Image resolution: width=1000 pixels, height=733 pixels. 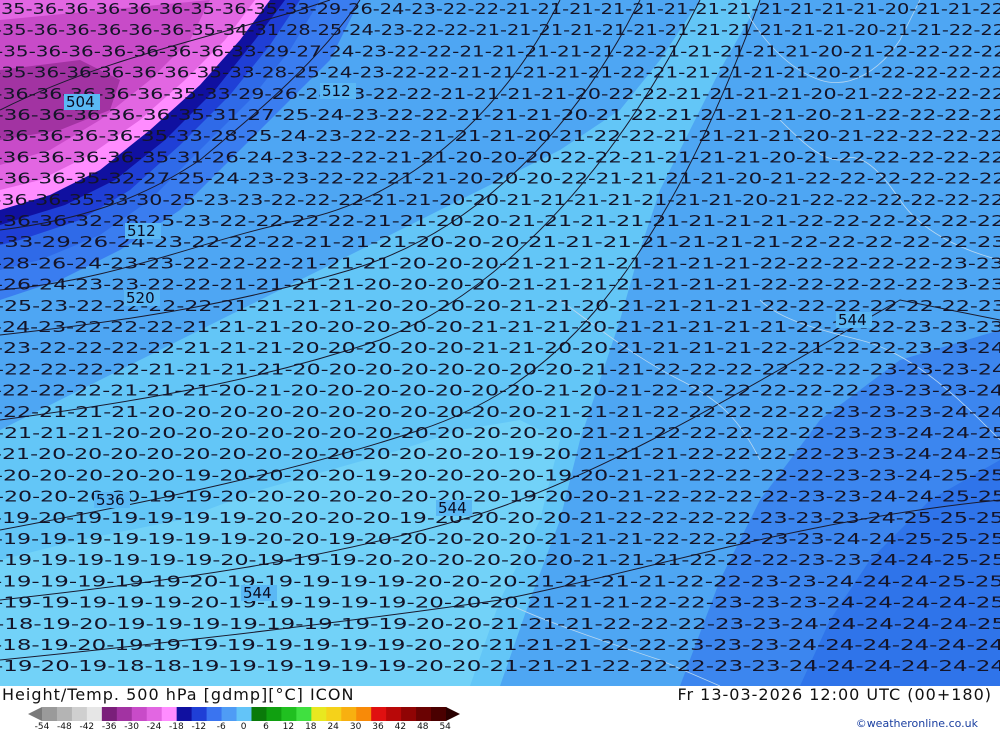 What do you see at coordinates (131, 727) in the screenshot?
I see `colorbar-tick: -30` at bounding box center [131, 727].